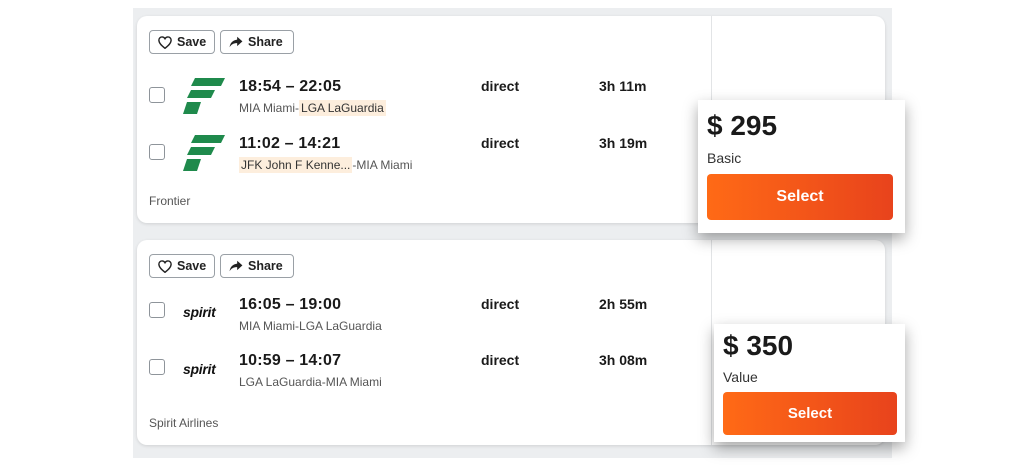  Describe the element at coordinates (290, 360) in the screenshot. I see `flight-times: 10:59 – 14:07` at that location.